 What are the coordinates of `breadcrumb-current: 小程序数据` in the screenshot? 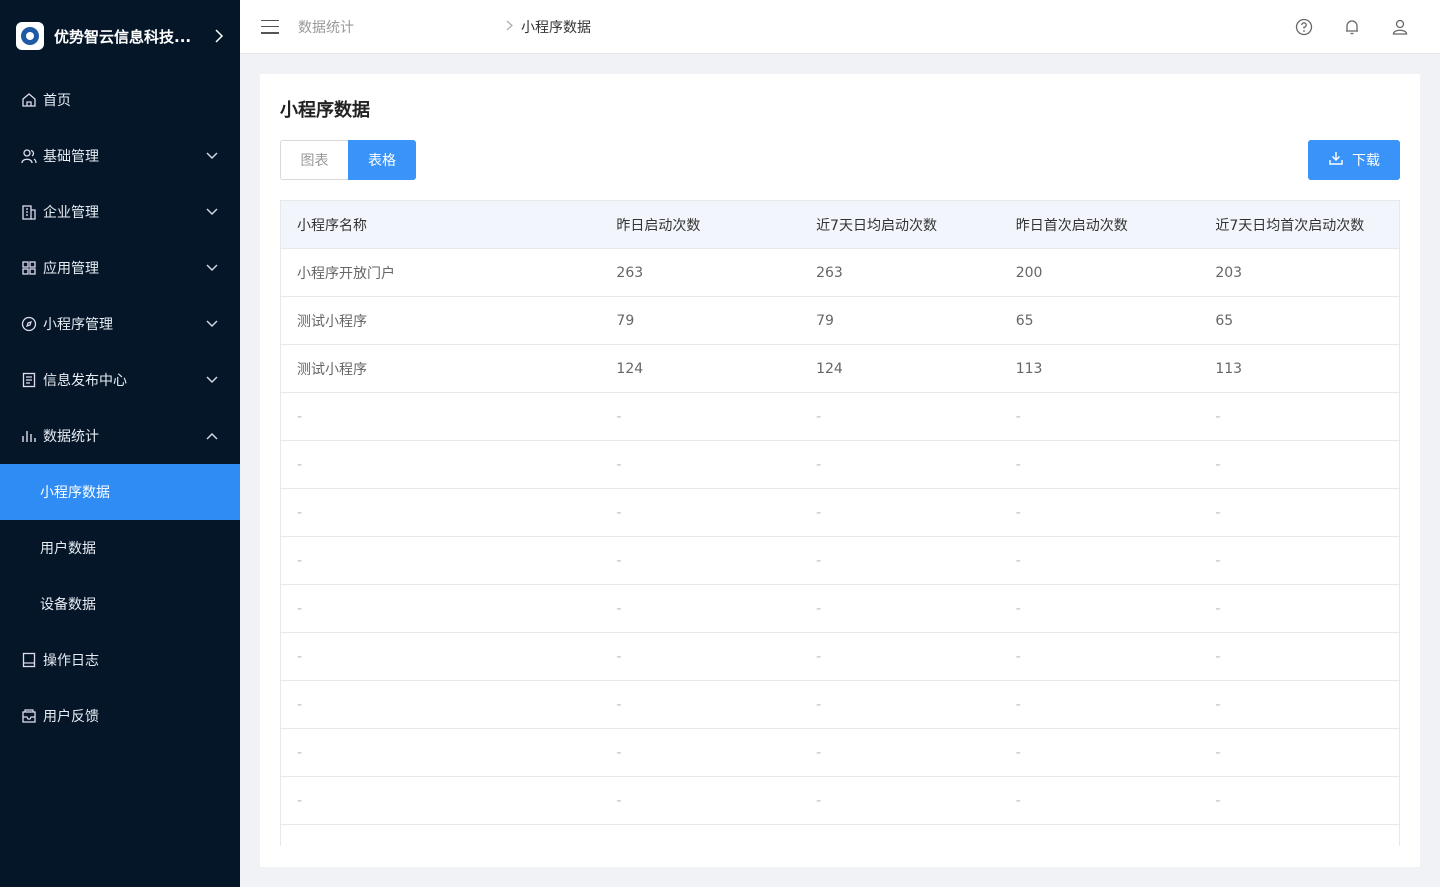 It's located at (556, 27).